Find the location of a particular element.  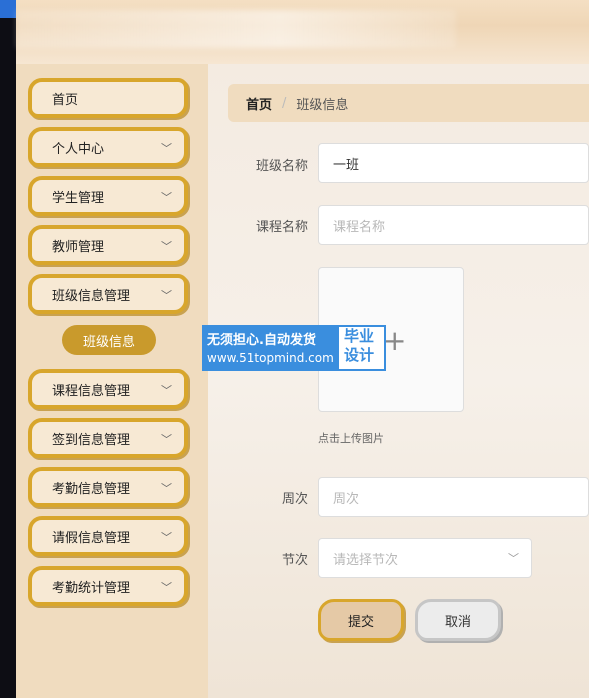

watermark-badge-line1: 毕业 is located at coordinates (359, 336).